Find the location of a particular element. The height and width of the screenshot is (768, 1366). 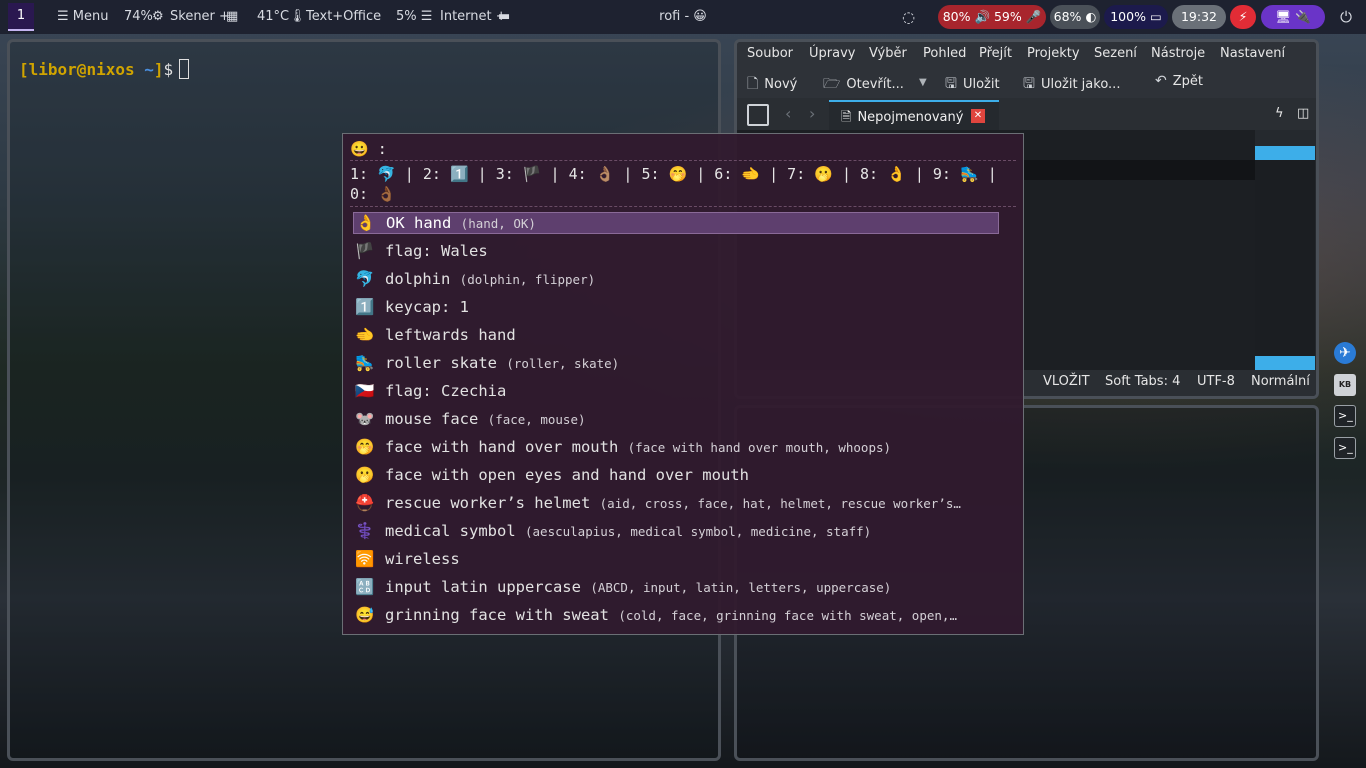

input-mode-status: VLOŽIT is located at coordinates (1066, 381).